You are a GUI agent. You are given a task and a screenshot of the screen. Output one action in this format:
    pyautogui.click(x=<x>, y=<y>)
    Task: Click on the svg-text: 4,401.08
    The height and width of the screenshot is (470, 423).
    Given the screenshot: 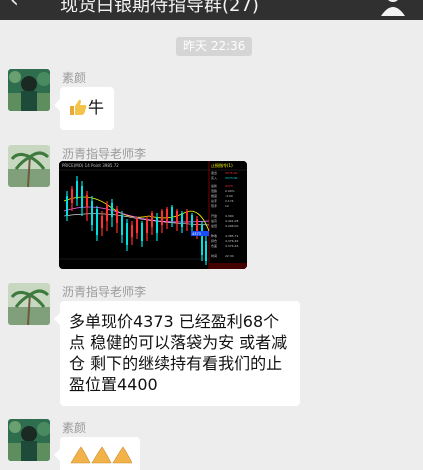 What is the action you would take?
    pyautogui.click(x=231, y=221)
    